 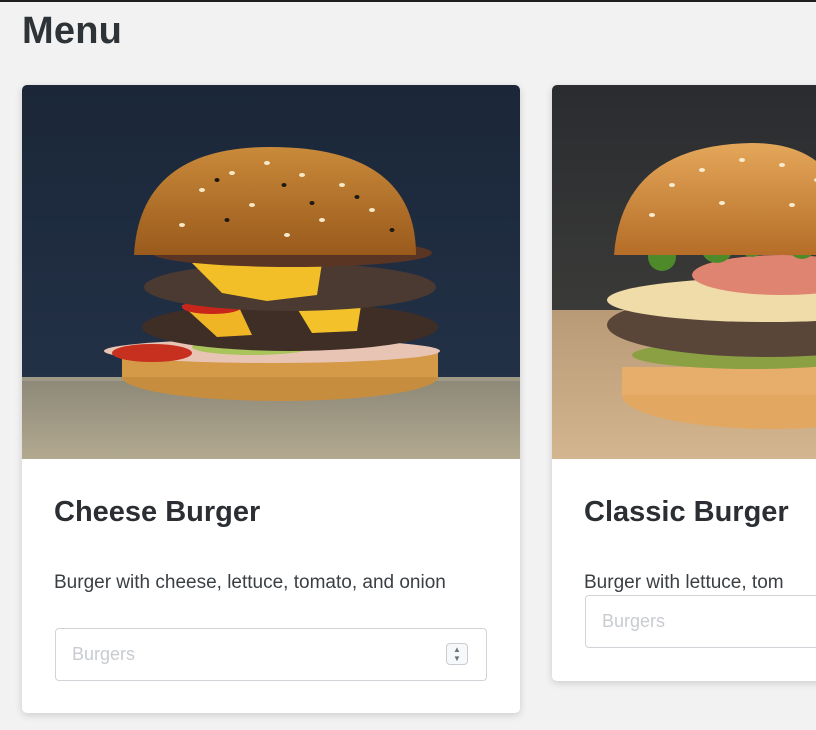 What do you see at coordinates (686, 512) in the screenshot?
I see `card-title: Classic Burger` at bounding box center [686, 512].